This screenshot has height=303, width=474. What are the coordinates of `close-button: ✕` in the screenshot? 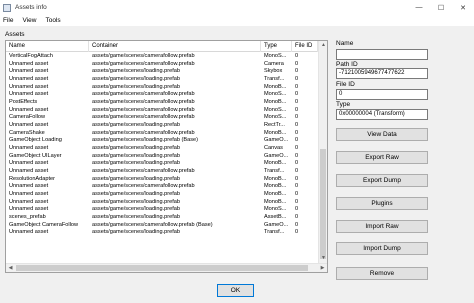 It's located at (463, 7).